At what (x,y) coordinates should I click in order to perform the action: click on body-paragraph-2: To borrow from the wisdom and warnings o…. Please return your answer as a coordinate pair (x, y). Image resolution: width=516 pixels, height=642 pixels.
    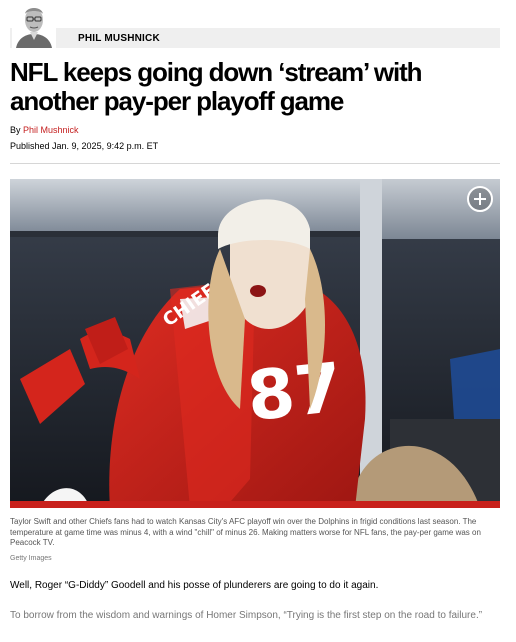
    Looking at the image, I should click on (246, 615).